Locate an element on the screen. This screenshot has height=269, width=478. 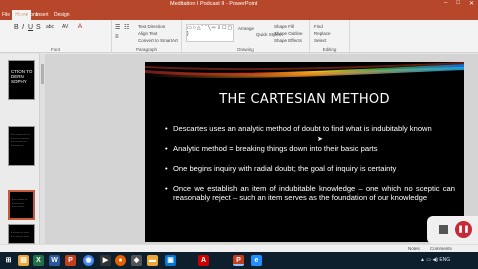
slide-thumbnail: • — ——— — — • —— — ——— • — ——— — • ——— — is located at coordinates (21, 146).